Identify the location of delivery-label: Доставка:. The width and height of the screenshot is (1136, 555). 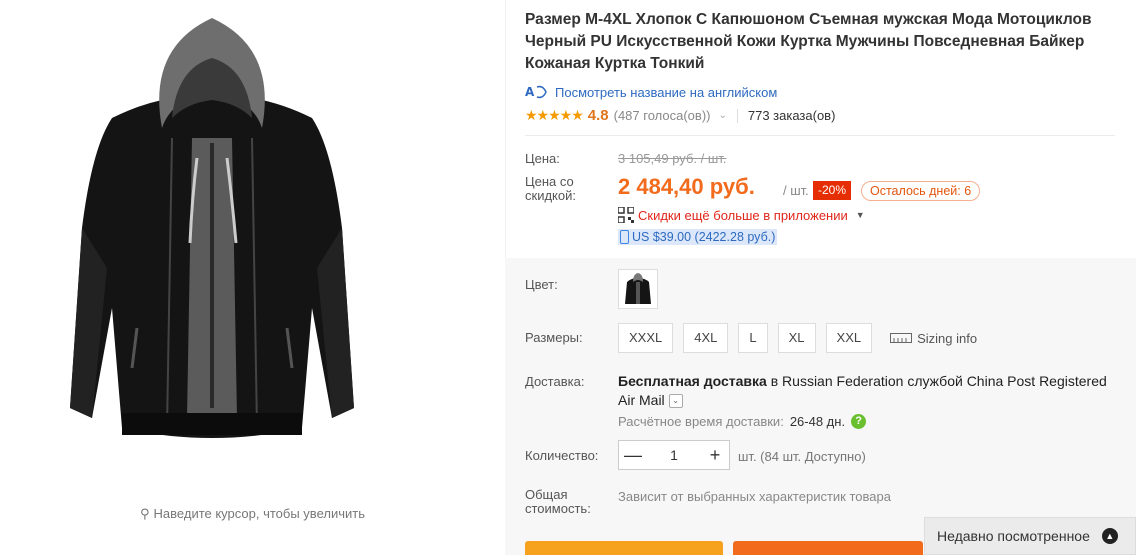
(555, 381).